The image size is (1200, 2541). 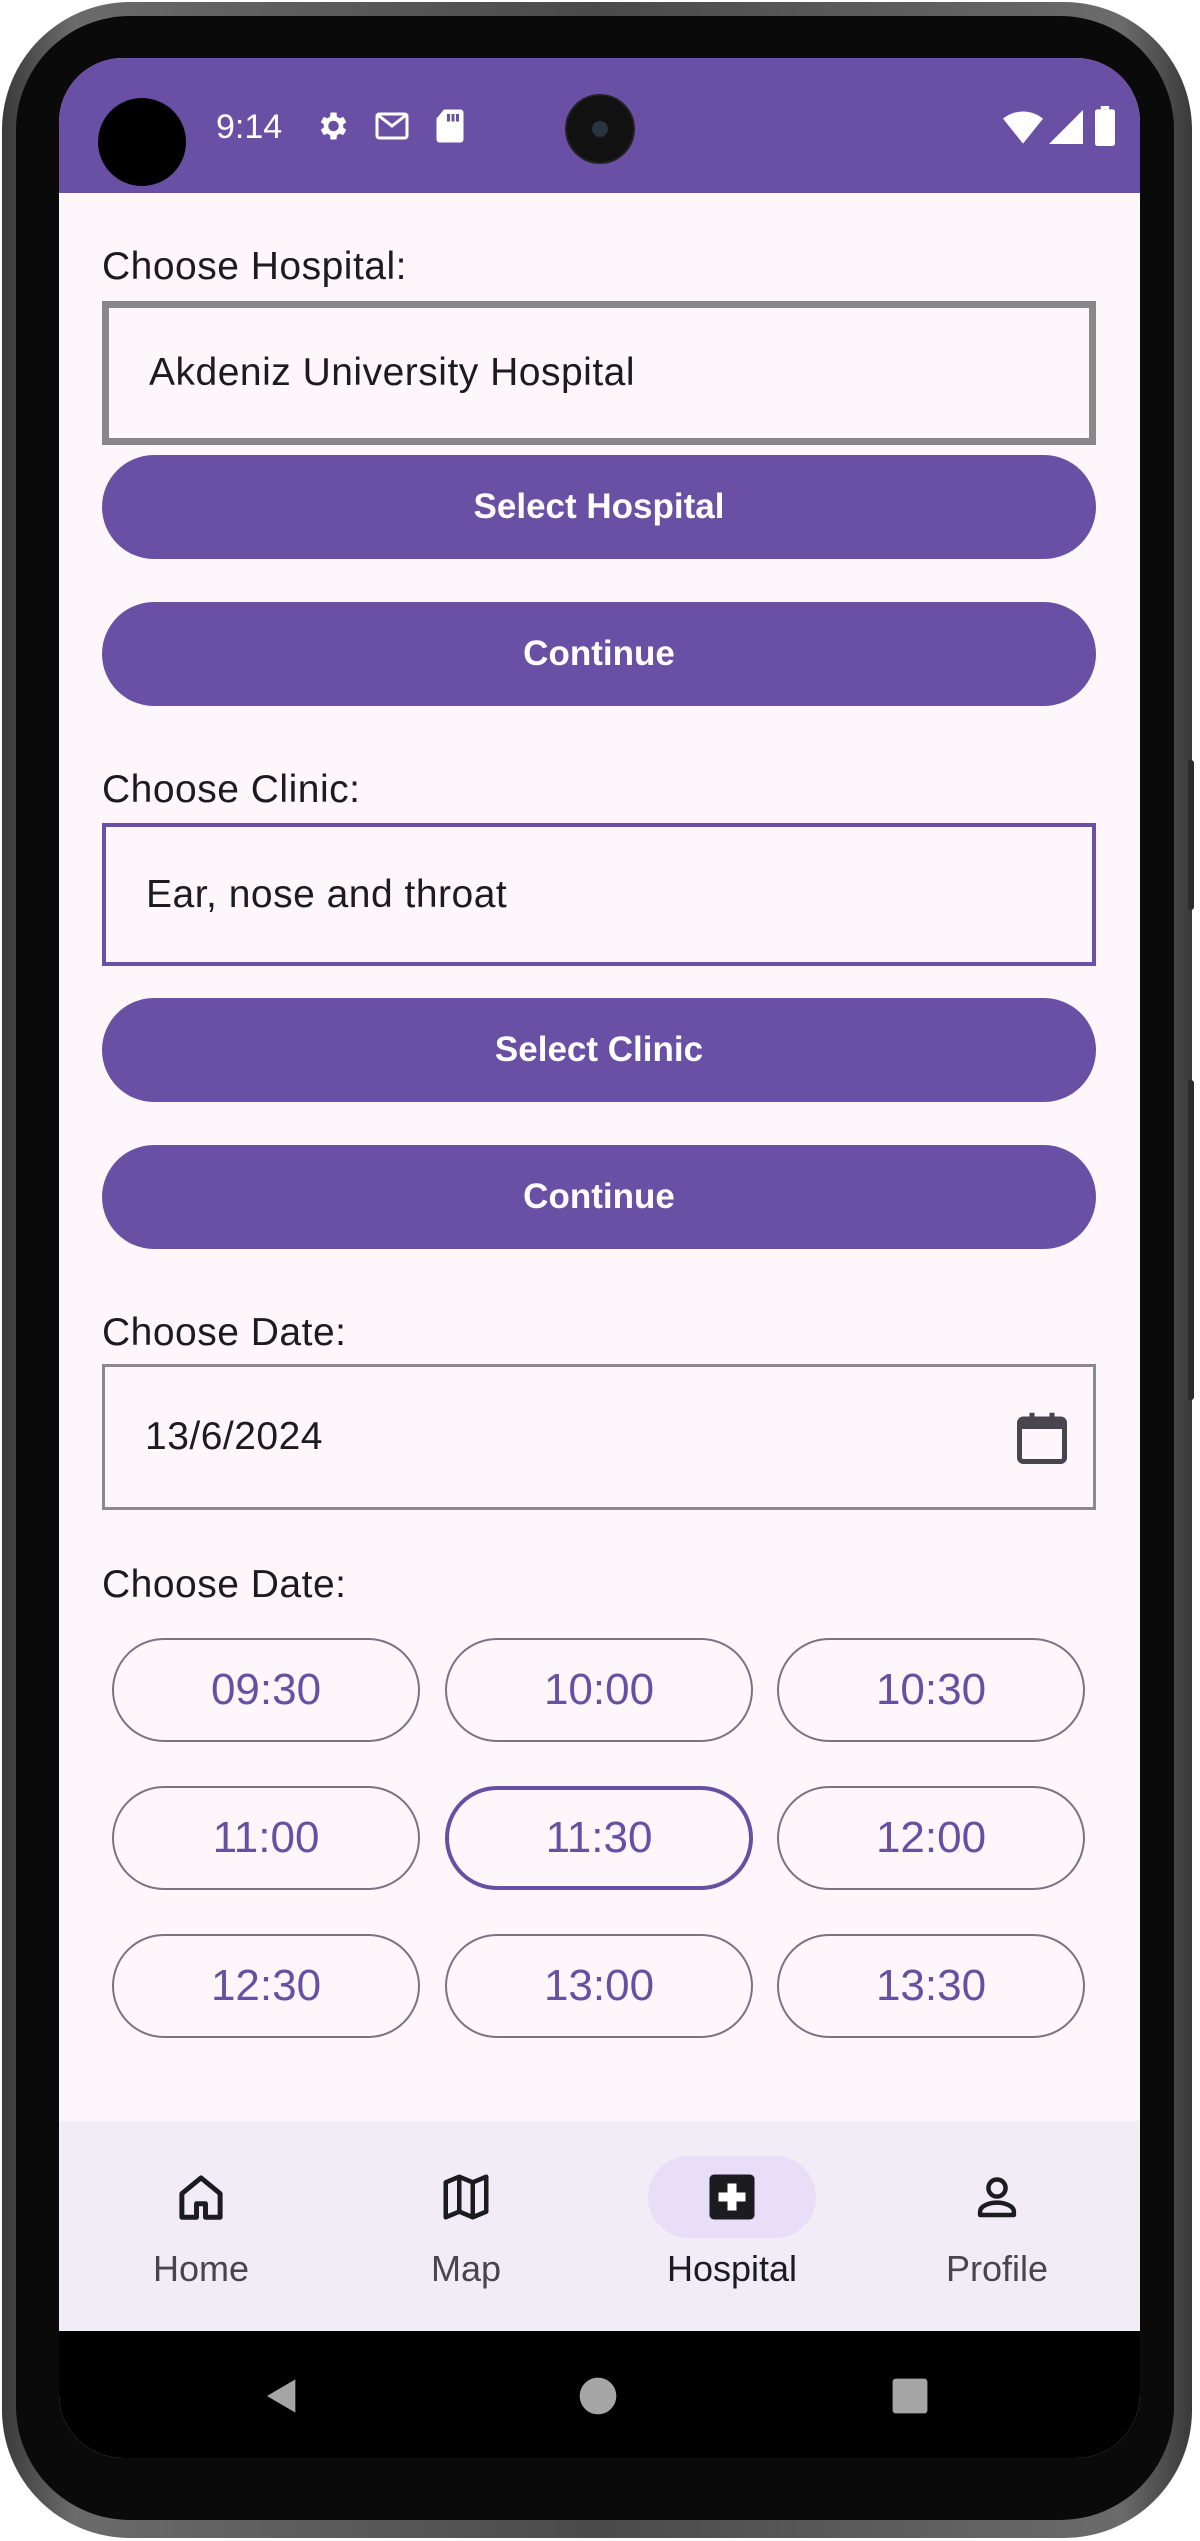 What do you see at coordinates (599, 1050) in the screenshot?
I see `select-clinic-button: Select Clinic` at bounding box center [599, 1050].